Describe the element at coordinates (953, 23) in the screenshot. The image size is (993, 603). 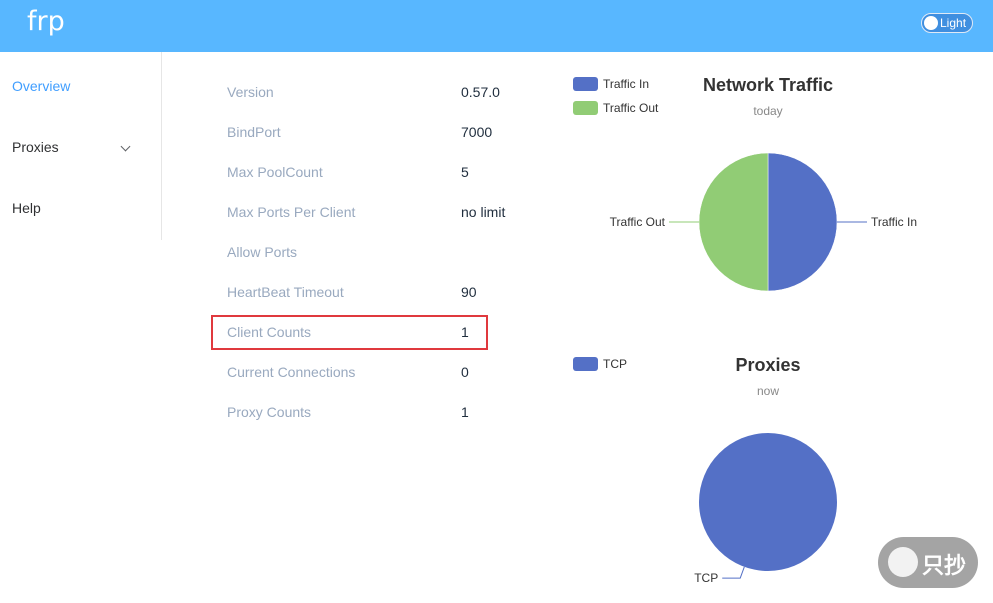
I see `theme-toggle-label: Light` at that location.